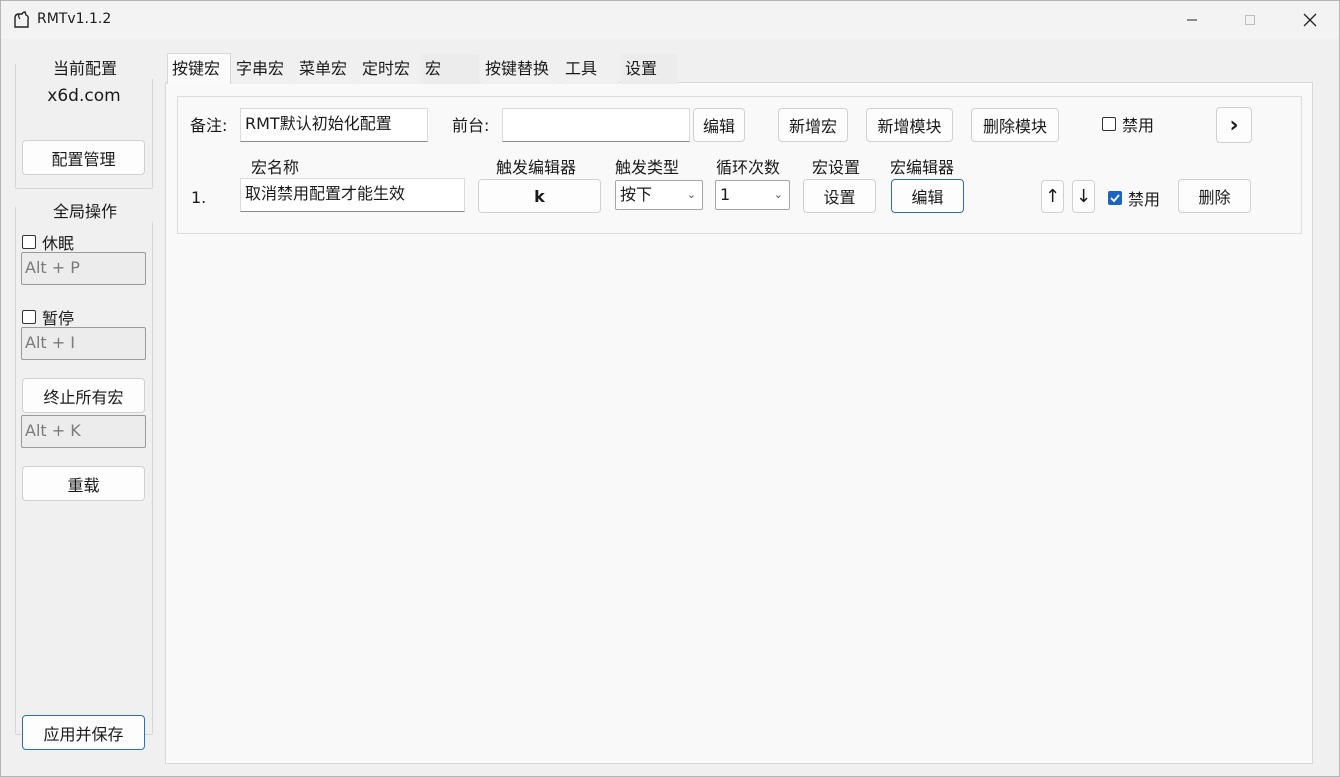 The height and width of the screenshot is (777, 1340). I want to click on col-loop-count: 循环次数, so click(748, 167).